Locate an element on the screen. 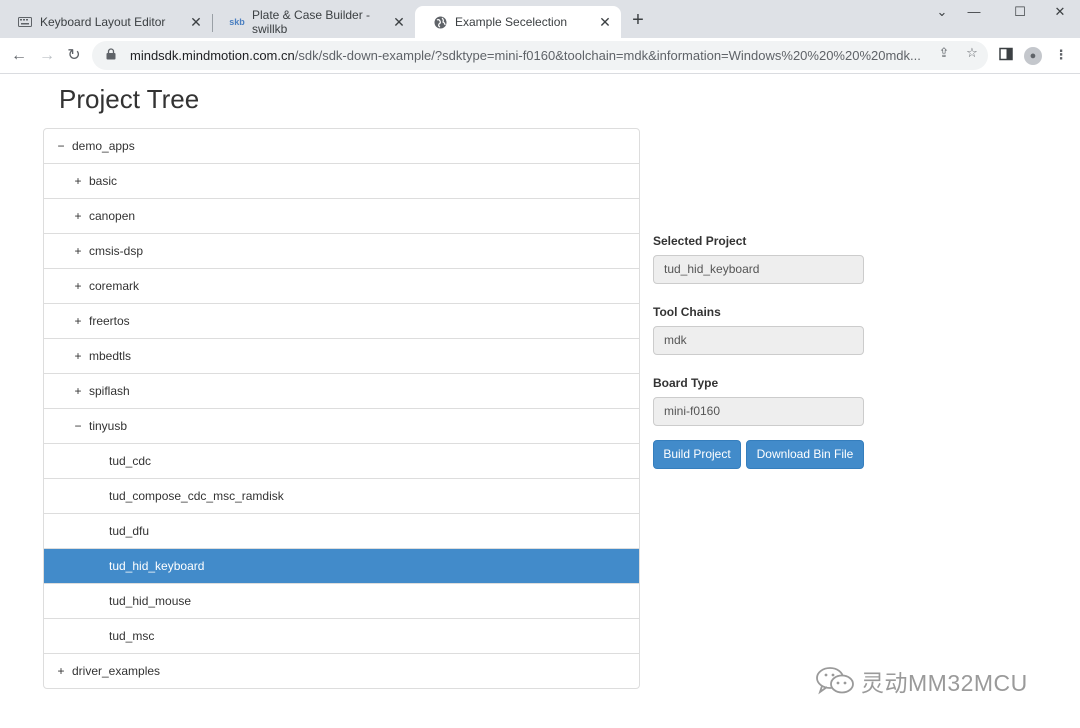 The height and width of the screenshot is (728, 1080). keyboard-icon is located at coordinates (25, 22).